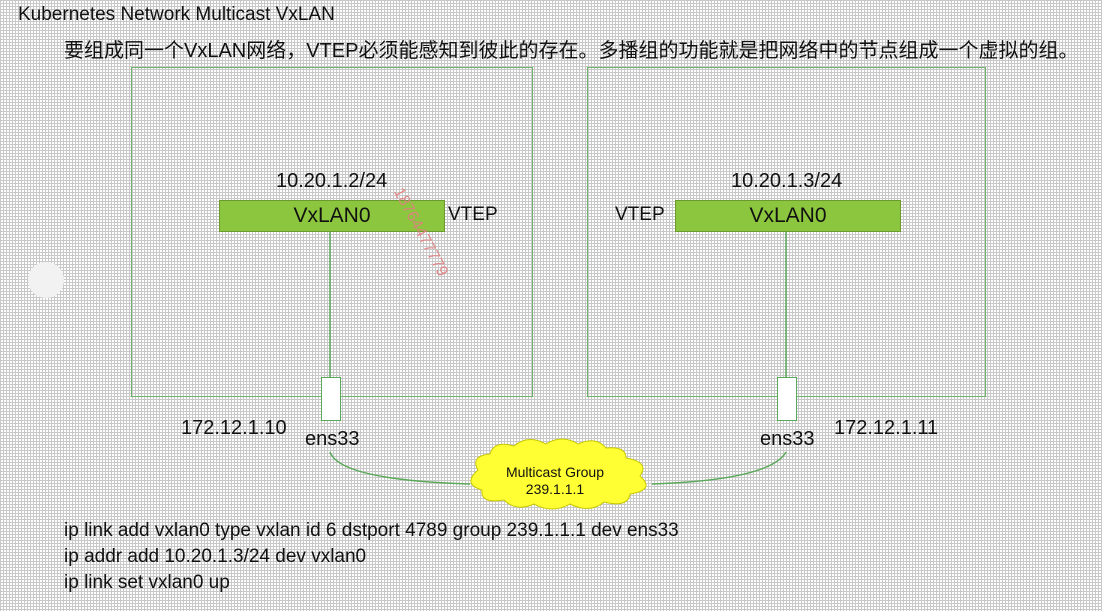  What do you see at coordinates (886, 428) in the screenshot?
I see `right-host-ip: 172.12.1.11` at bounding box center [886, 428].